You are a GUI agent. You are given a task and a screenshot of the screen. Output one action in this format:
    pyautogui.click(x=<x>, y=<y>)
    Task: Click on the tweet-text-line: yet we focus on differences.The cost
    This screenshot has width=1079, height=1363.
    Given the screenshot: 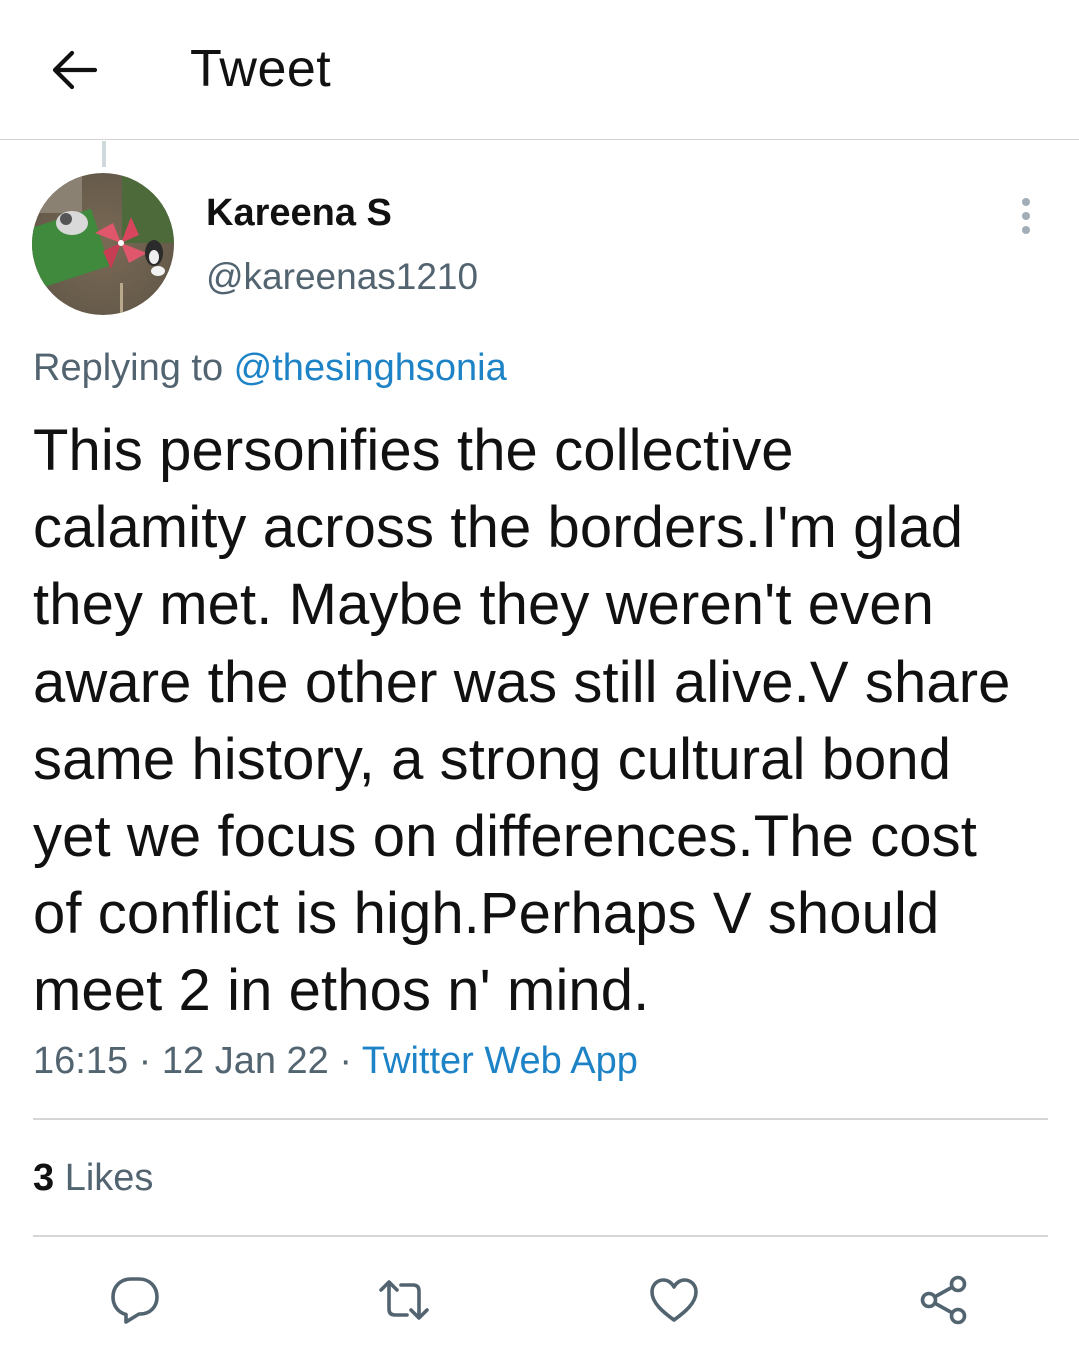 What is the action you would take?
    pyautogui.click(x=505, y=837)
    